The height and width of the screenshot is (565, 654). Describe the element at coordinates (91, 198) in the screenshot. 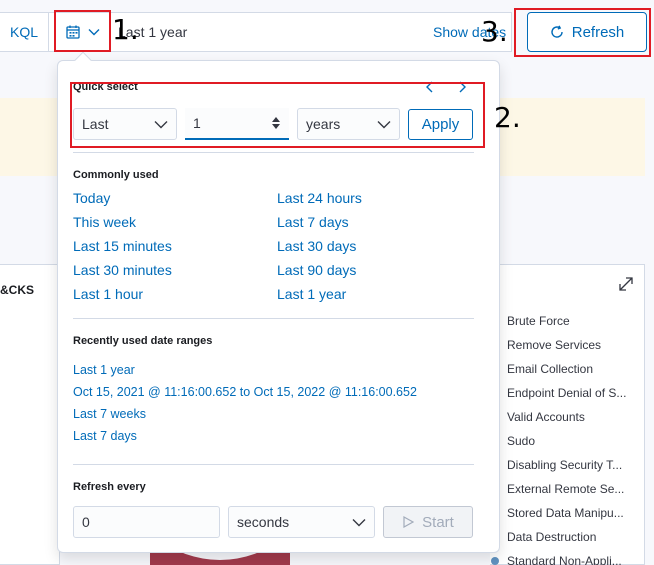

I see `commonly-used-link: Today` at that location.